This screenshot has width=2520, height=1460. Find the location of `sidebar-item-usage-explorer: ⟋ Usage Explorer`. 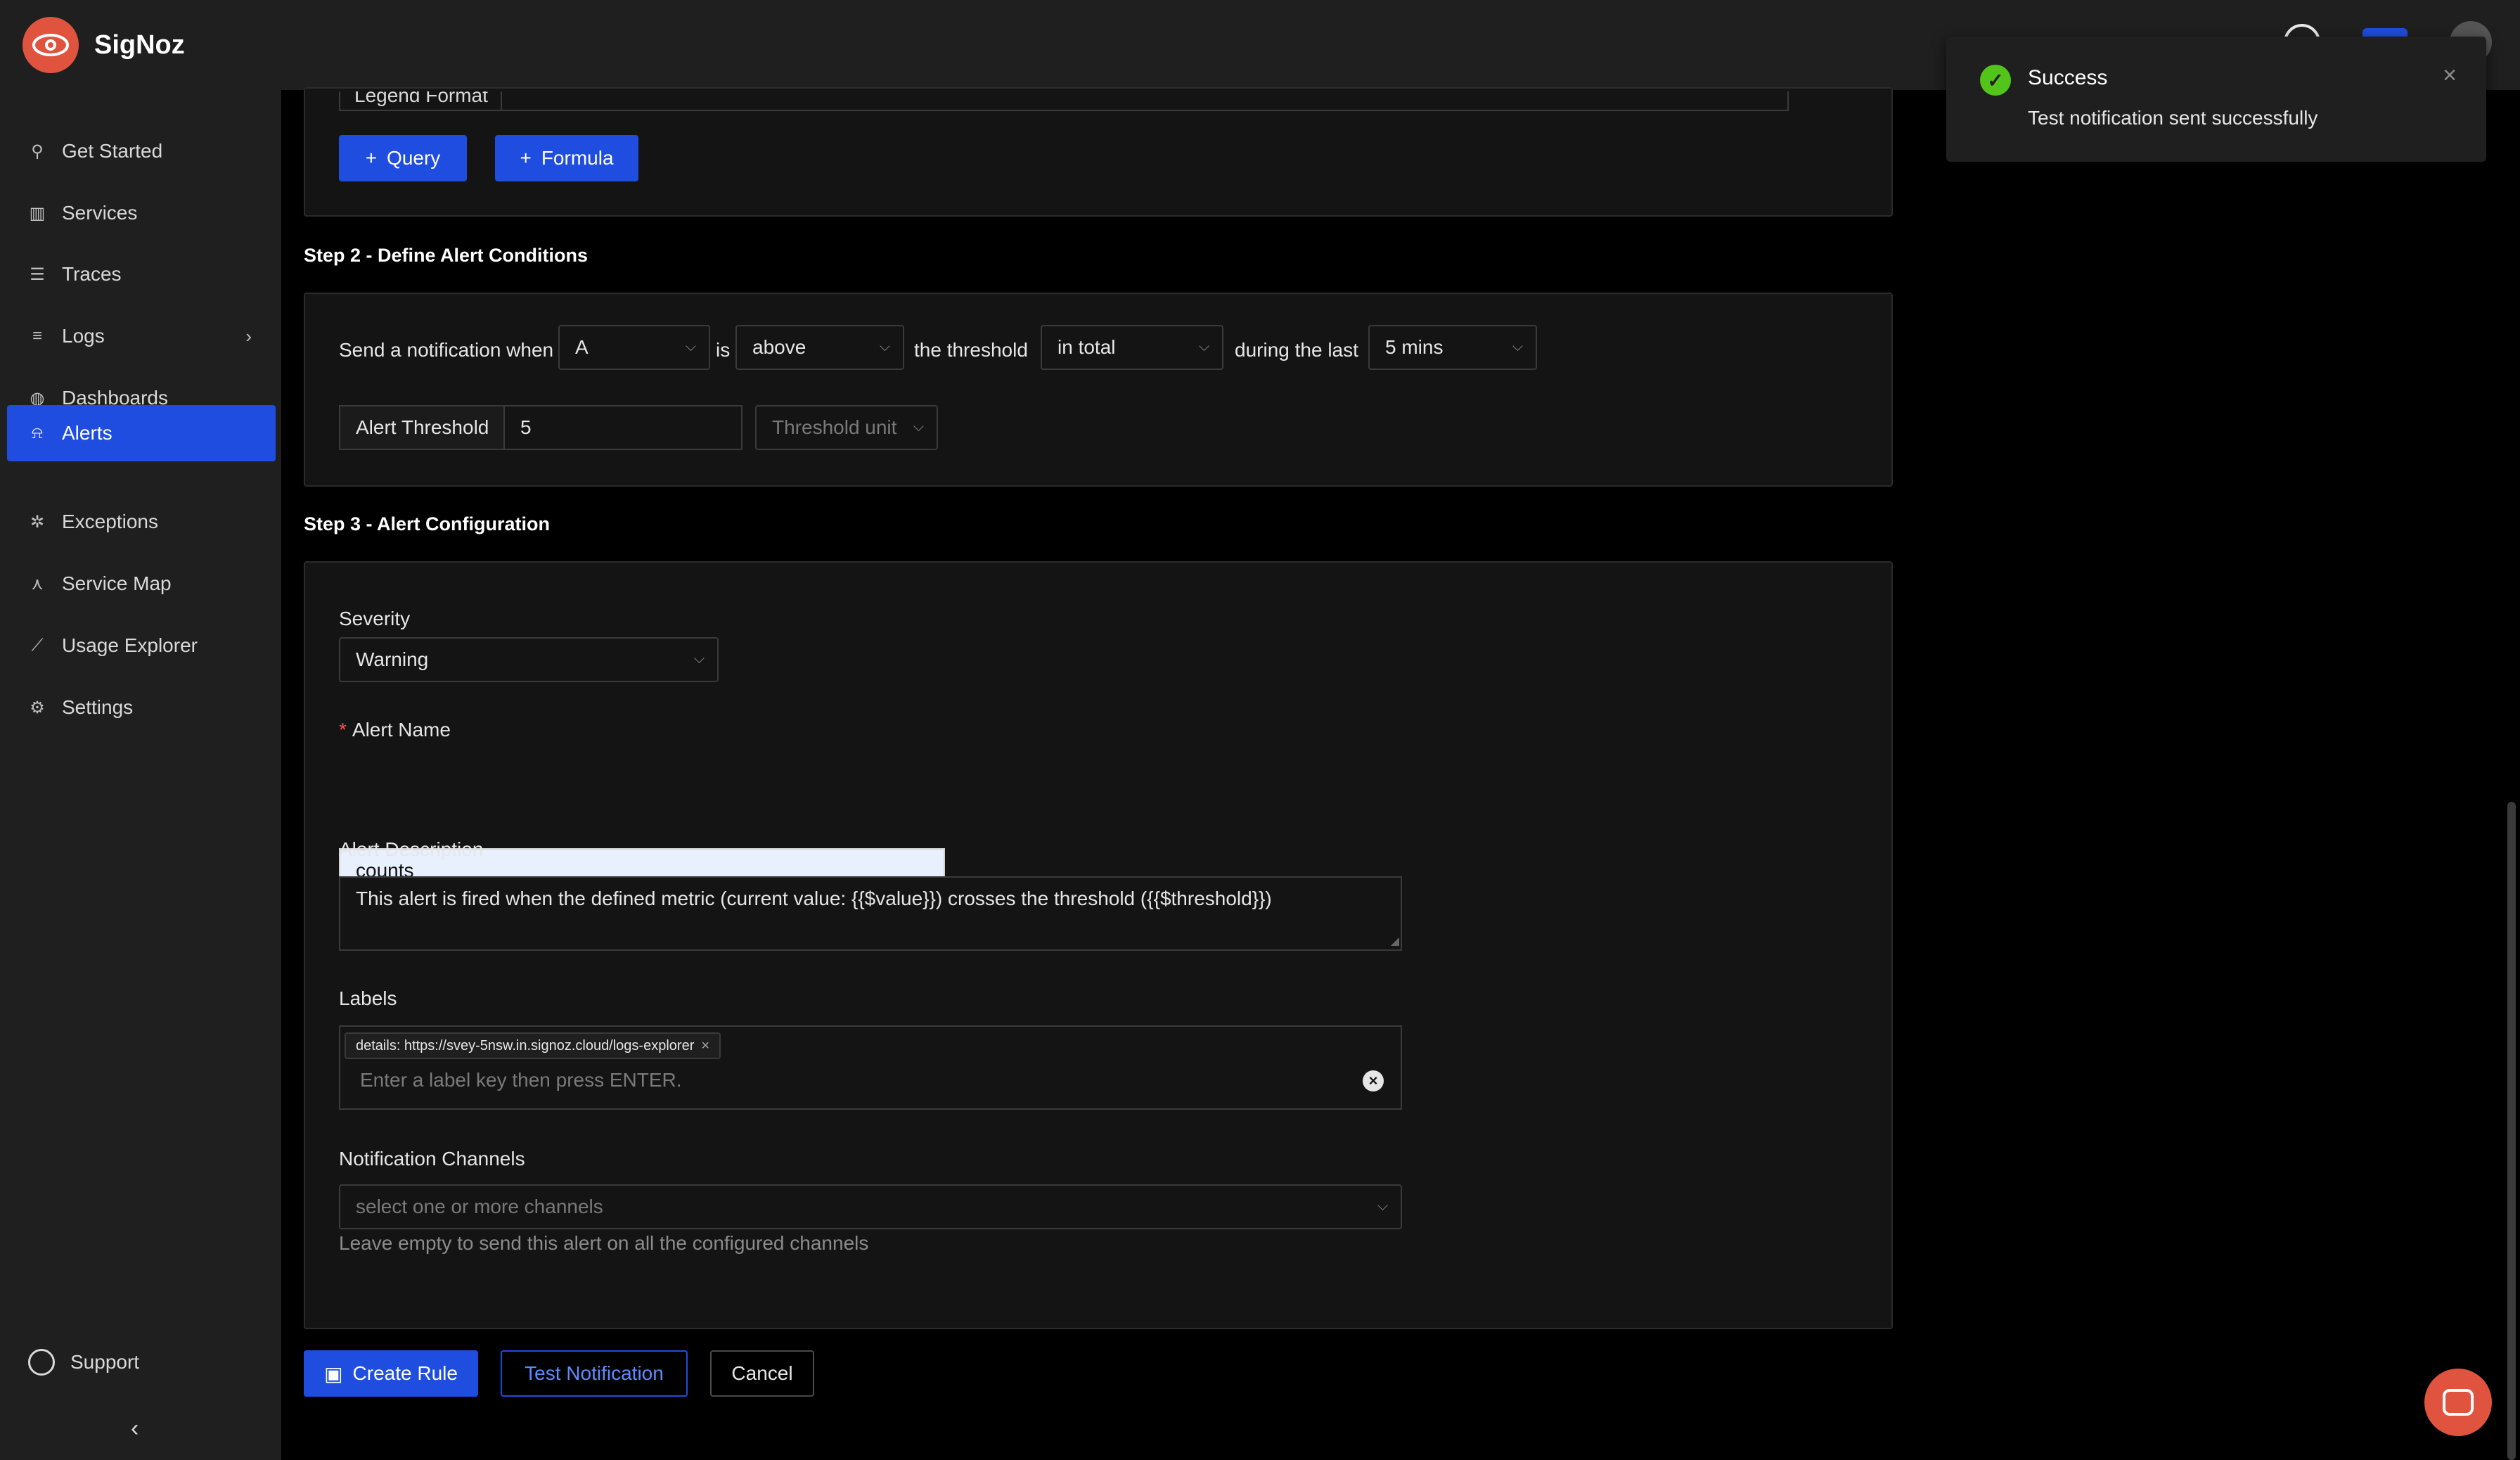

sidebar-item-usage-explorer: ⟋ Usage Explorer is located at coordinates (141, 645).